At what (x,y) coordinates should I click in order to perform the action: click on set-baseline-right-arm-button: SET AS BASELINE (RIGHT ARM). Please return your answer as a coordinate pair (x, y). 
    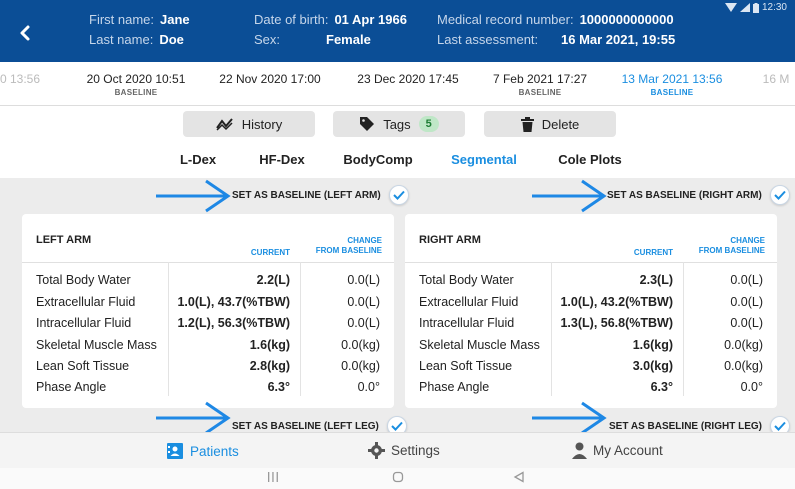
    Looking at the image, I should click on (698, 195).